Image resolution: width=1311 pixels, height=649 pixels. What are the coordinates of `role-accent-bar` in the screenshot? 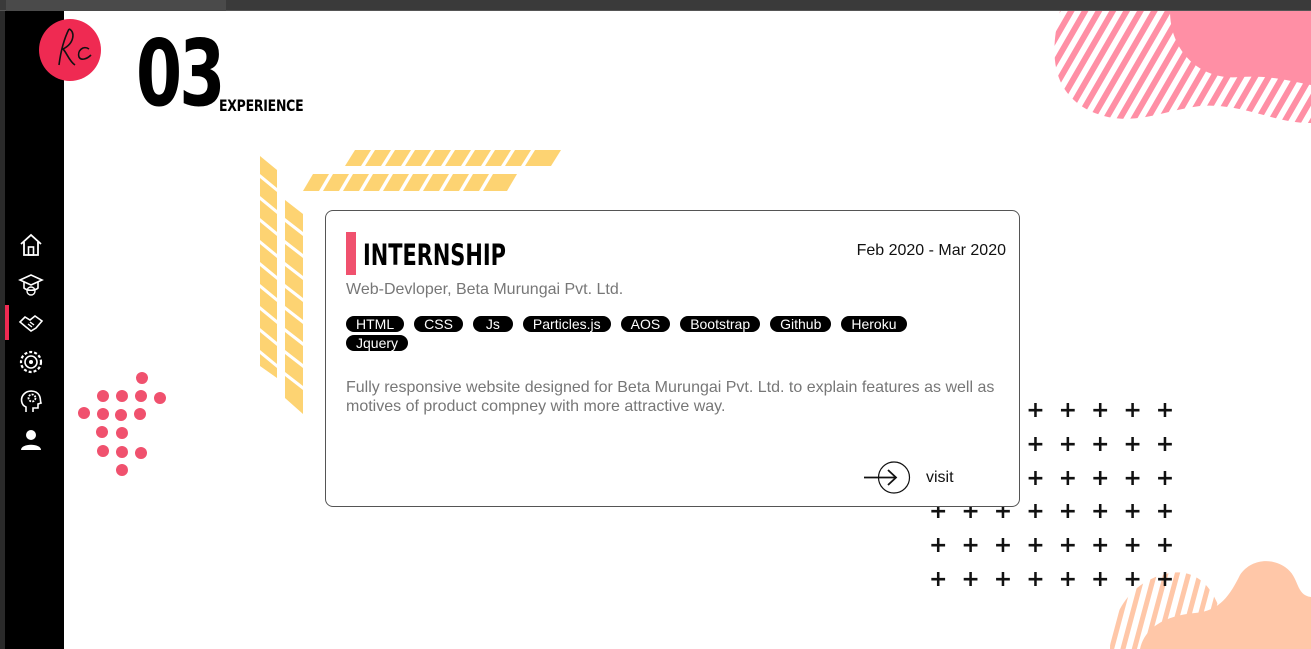 It's located at (351, 253).